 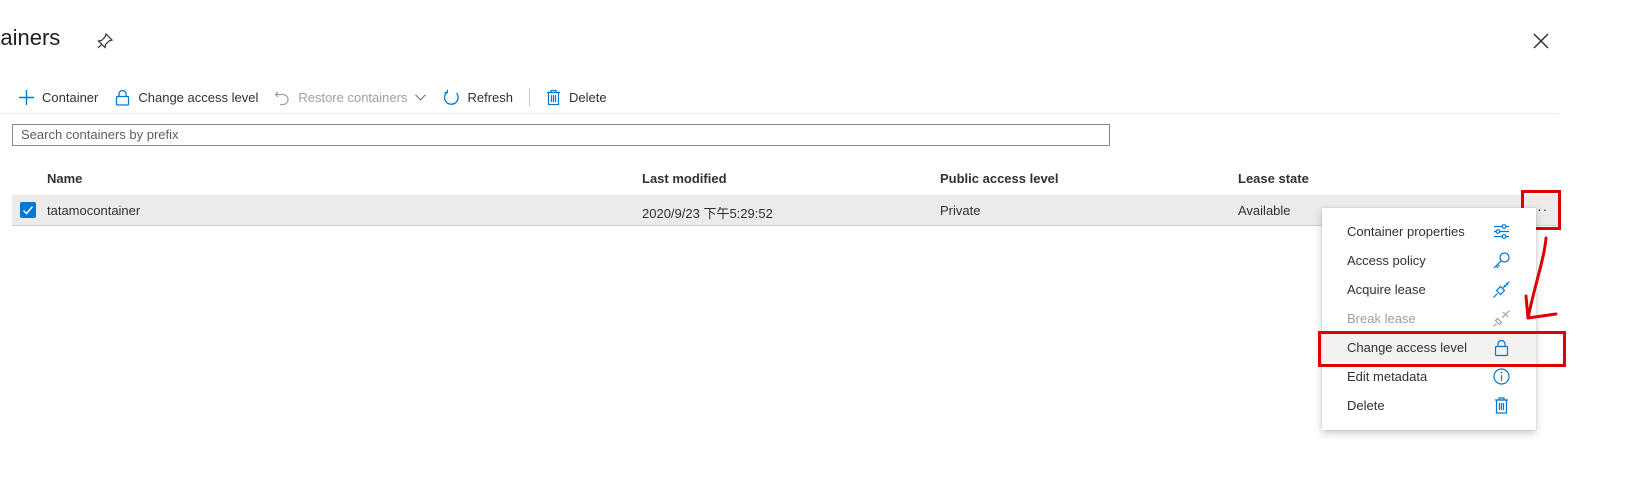 What do you see at coordinates (1442, 349) in the screenshot?
I see `annotation-highlight-change-access-level` at bounding box center [1442, 349].